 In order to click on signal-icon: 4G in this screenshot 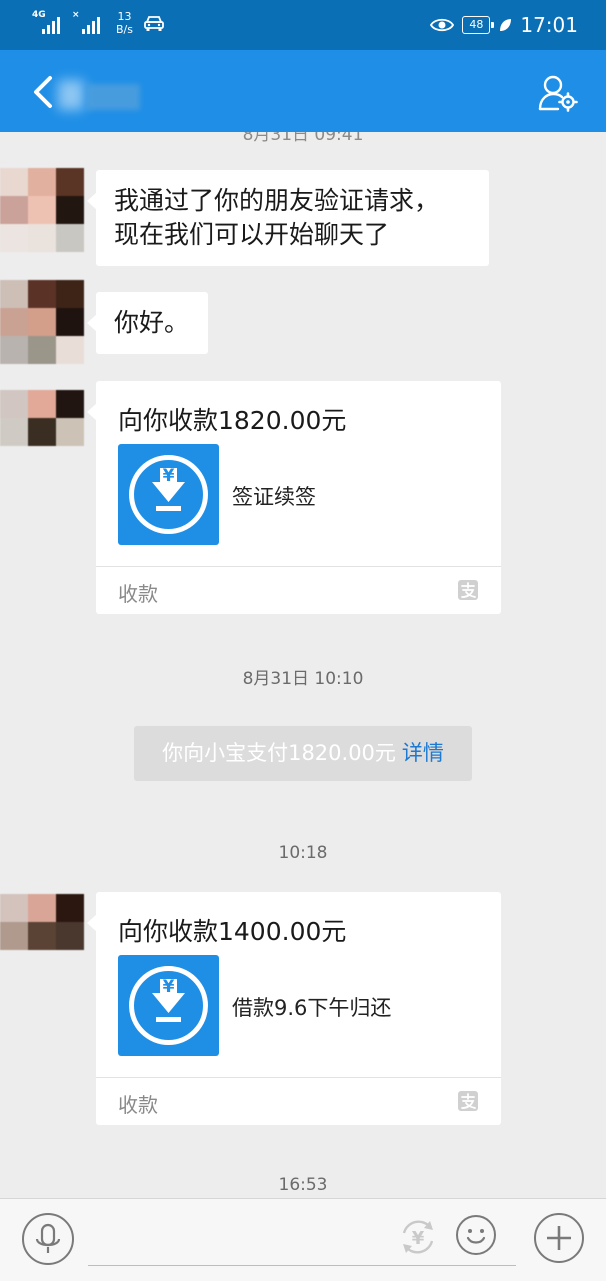, I will do `click(47, 22)`.